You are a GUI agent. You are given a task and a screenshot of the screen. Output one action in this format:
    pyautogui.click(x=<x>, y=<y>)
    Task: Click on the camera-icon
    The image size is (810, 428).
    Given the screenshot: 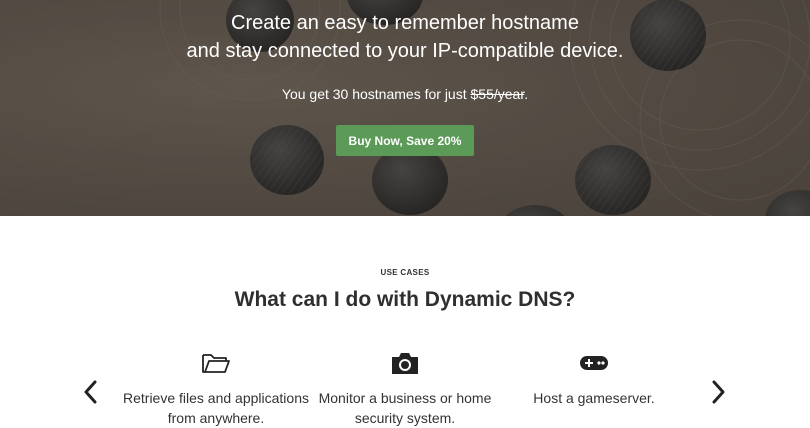 What is the action you would take?
    pyautogui.click(x=405, y=363)
    